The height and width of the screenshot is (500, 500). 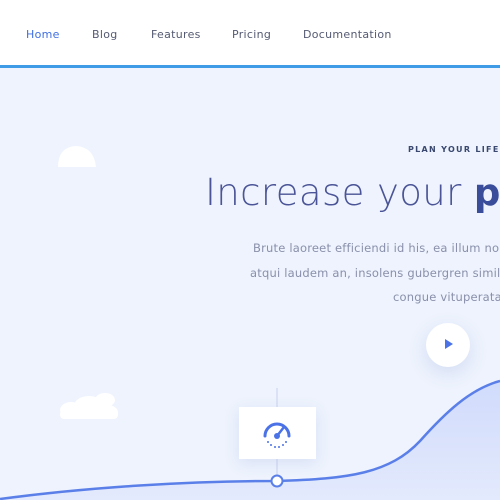 I want to click on nav-home-link: Home, so click(x=43, y=34).